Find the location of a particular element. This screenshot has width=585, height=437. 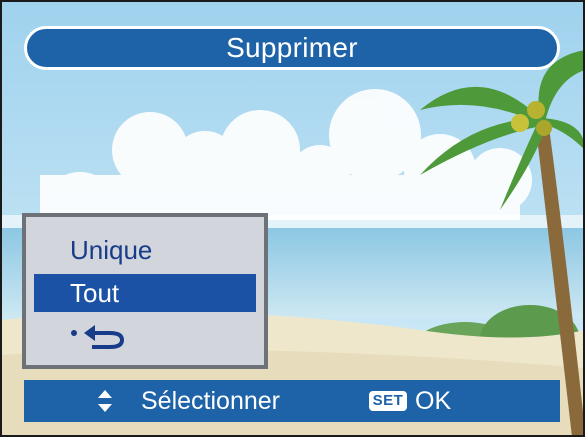

menu-item-tout: Tout is located at coordinates (145, 293).